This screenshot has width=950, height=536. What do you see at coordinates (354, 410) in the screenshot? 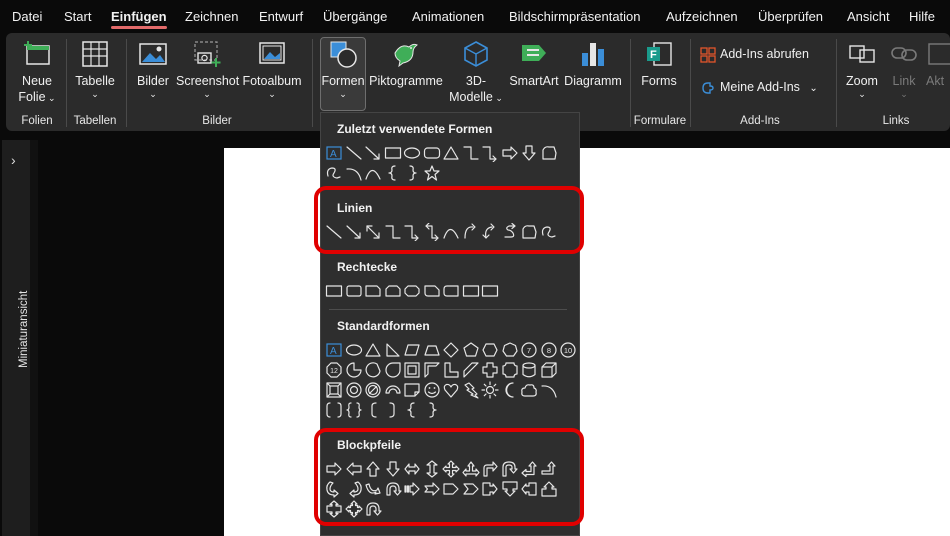
I see `bracespair-shape-icon` at bounding box center [354, 410].